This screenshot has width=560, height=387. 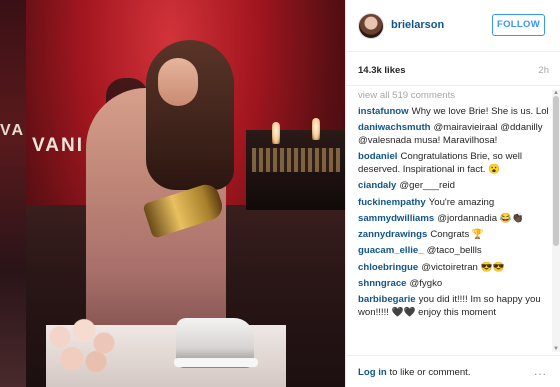 I want to click on avatar, so click(x=371, y=26).